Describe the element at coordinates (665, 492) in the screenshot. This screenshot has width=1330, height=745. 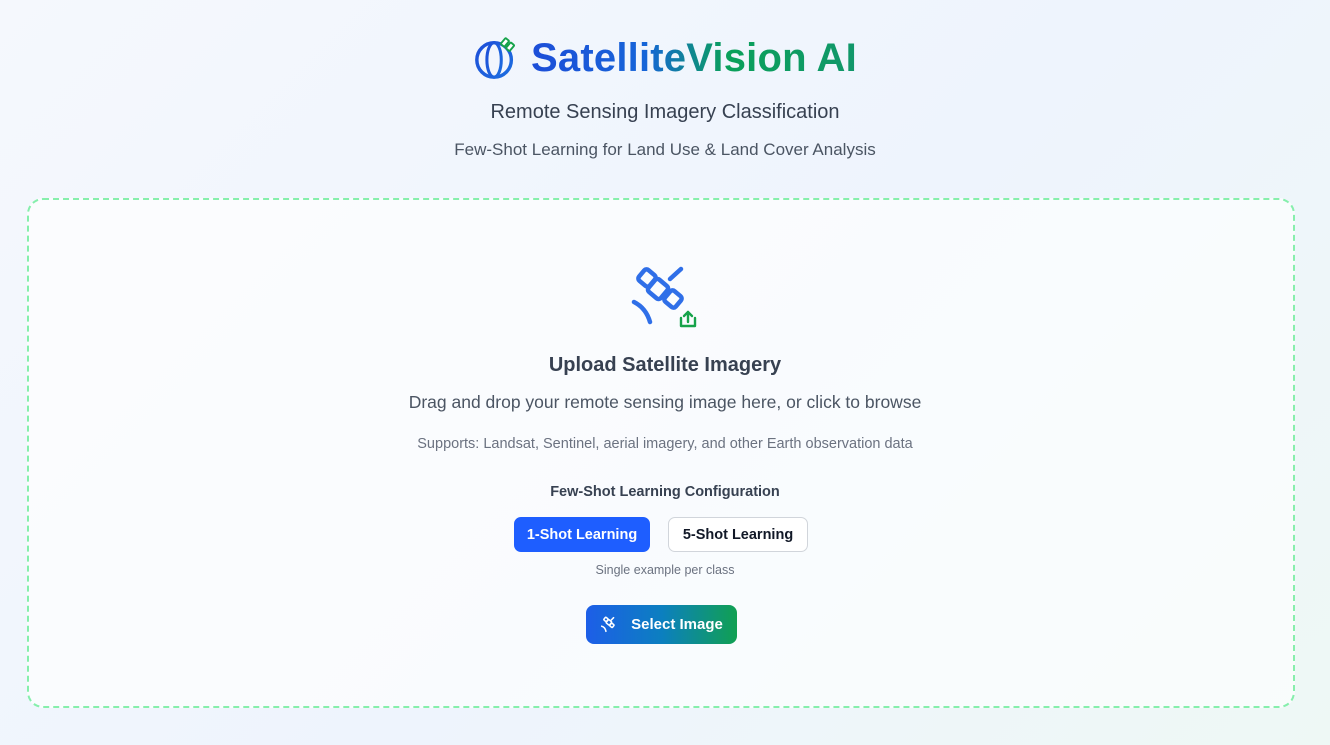
I see `config-title: Few-Shot Learning Configuration` at that location.